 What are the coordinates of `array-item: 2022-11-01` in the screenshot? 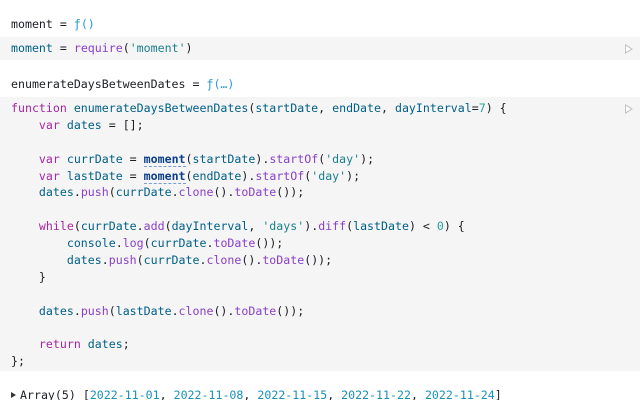 It's located at (124, 394).